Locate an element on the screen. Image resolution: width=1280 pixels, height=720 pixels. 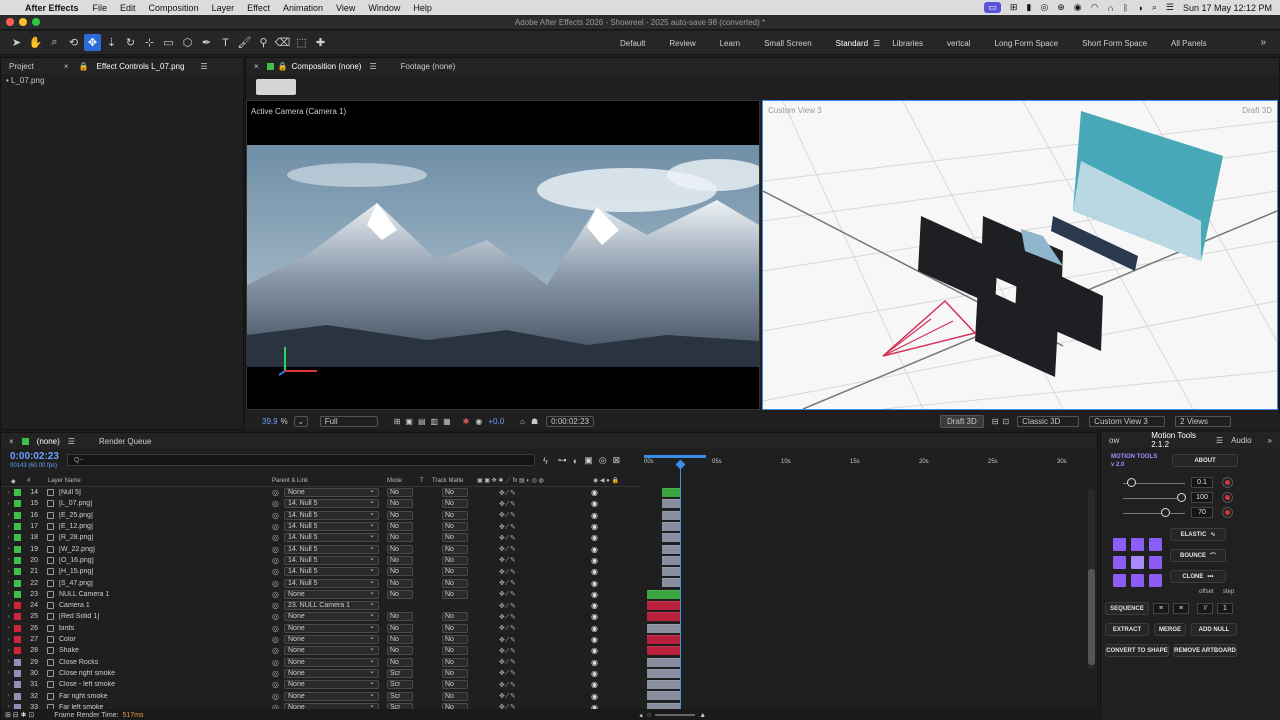
timeline-menu-icon: ☰ is located at coordinates (71, 441).